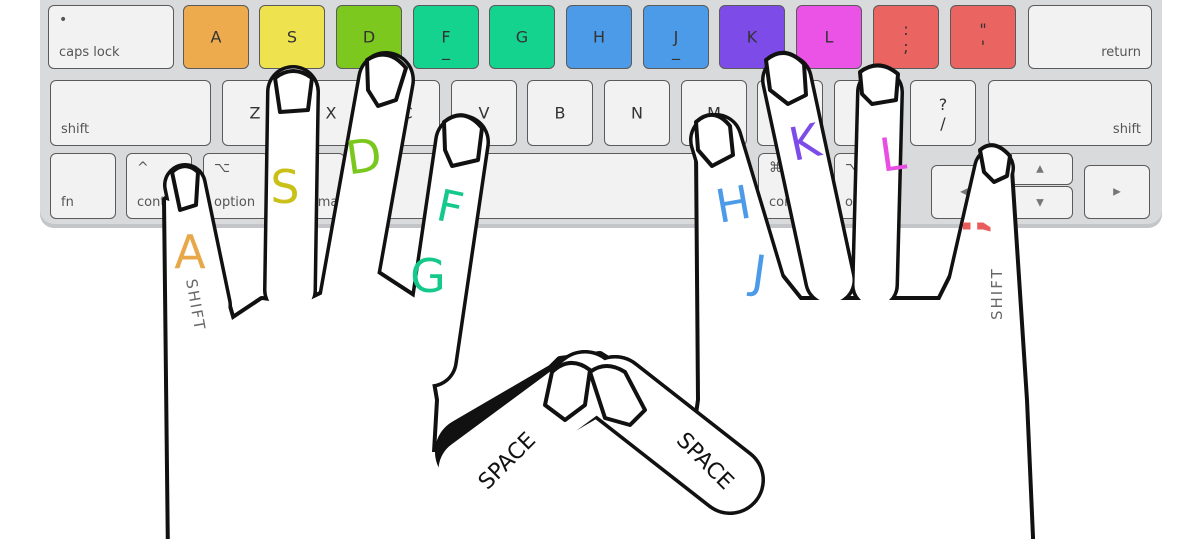  What do you see at coordinates (997, 293) in the screenshot?
I see `finger-label-shift-right: SHIFT` at bounding box center [997, 293].